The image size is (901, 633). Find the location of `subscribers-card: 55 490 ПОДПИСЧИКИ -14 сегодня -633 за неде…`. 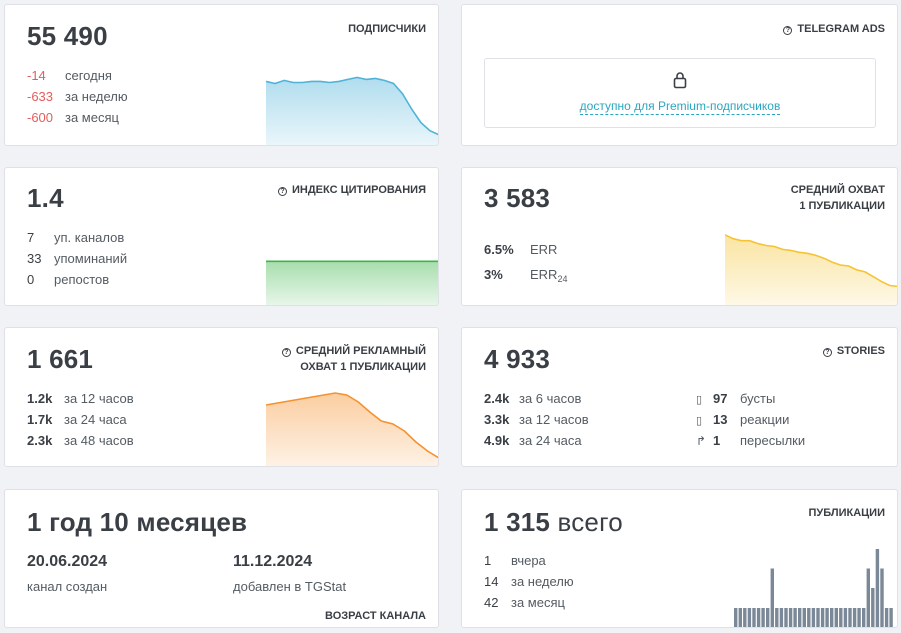

subscribers-card: 55 490 ПОДПИСЧИКИ -14 сегодня -633 за неде… is located at coordinates (221, 75).